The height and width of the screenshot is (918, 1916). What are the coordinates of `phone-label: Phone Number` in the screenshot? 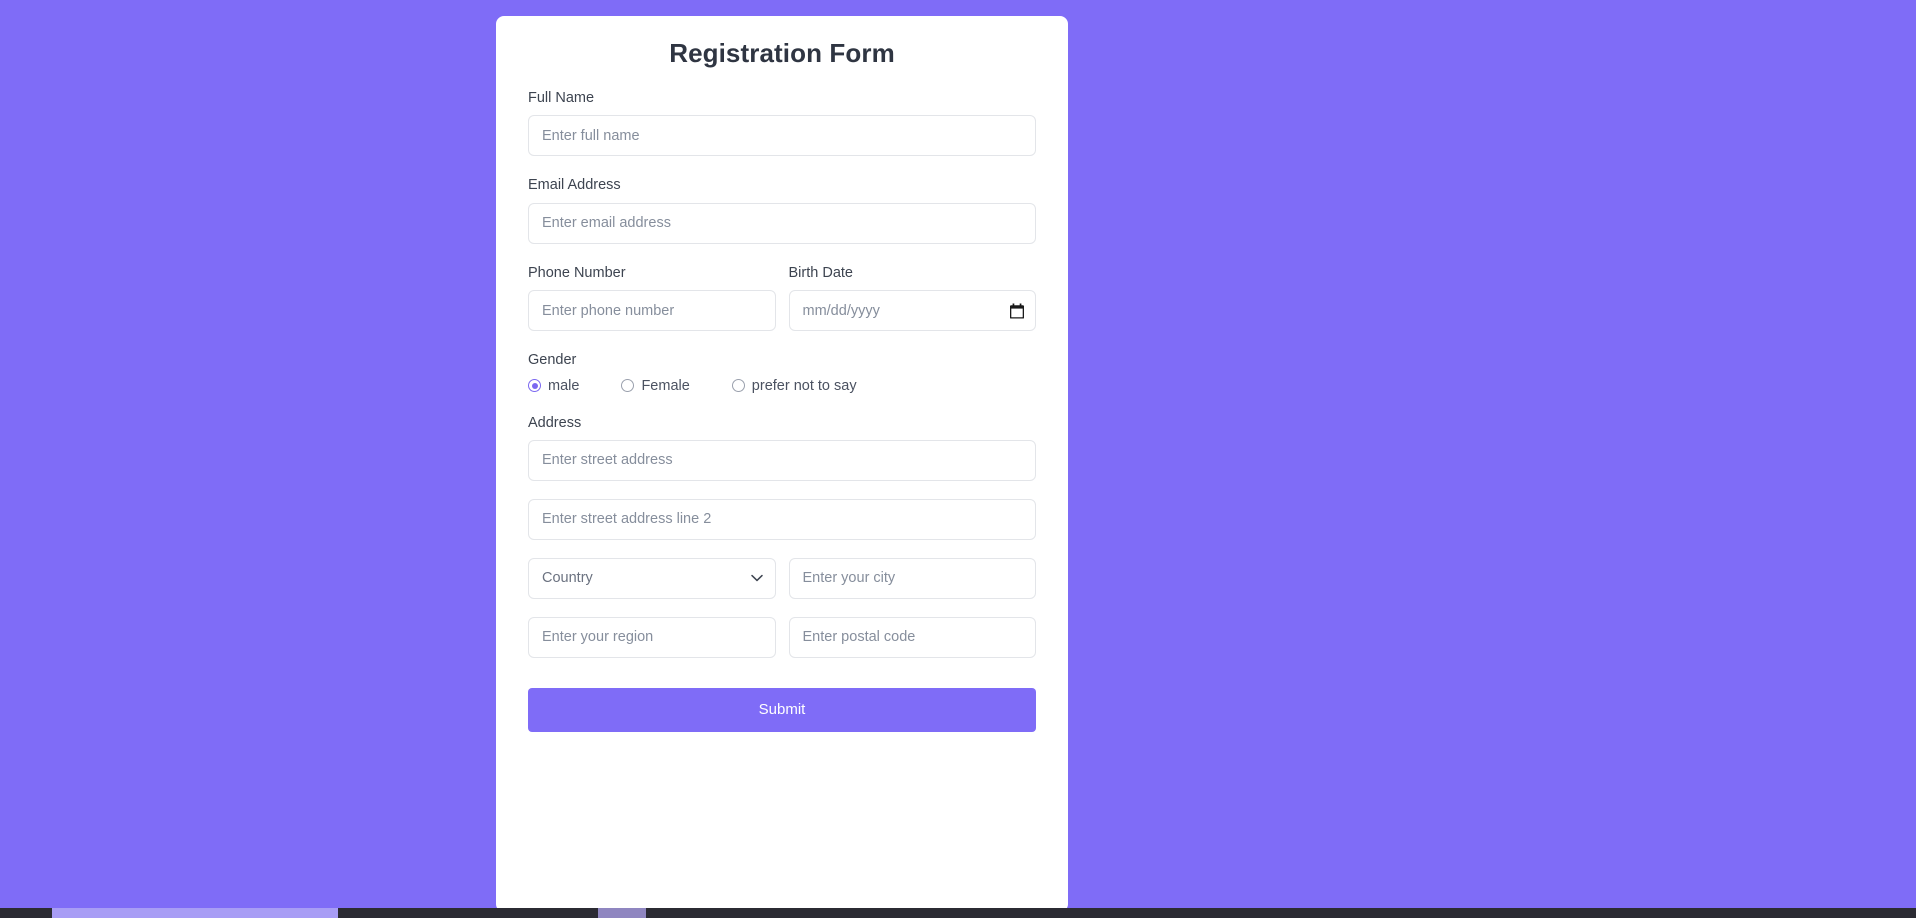 It's located at (577, 272).